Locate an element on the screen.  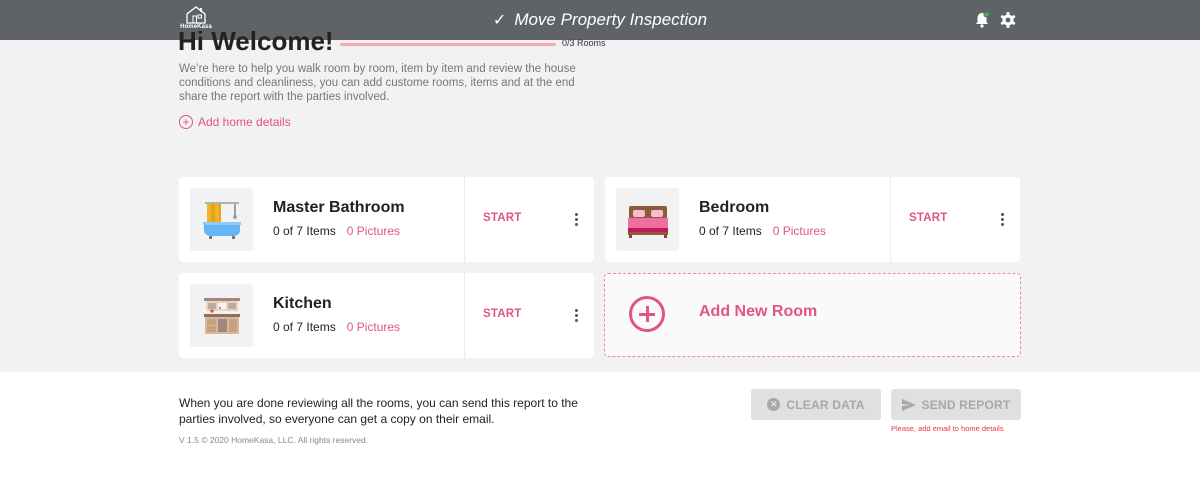
rooms-progress-label: 0/3 Rooms is located at coordinates (584, 43).